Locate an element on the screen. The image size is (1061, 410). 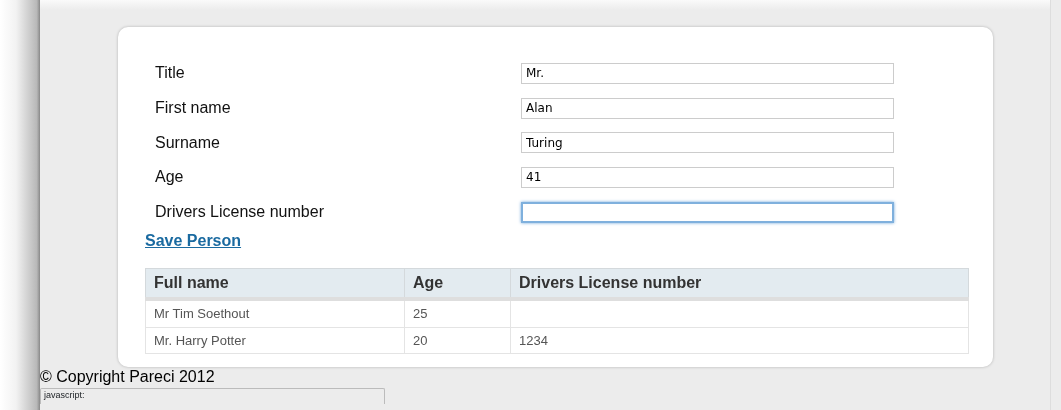
table-cell: Mr. Harry Potter is located at coordinates (200, 340).